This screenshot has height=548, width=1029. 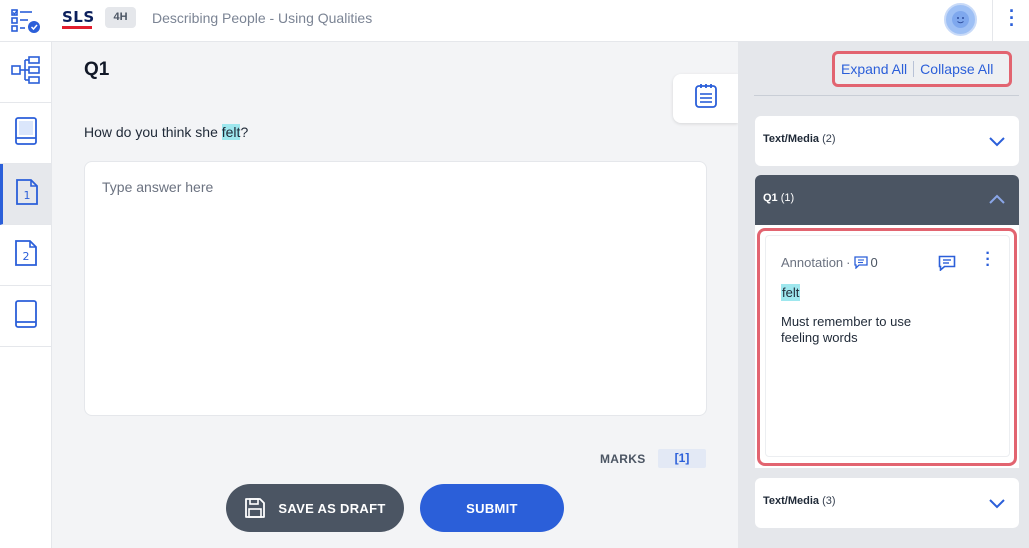 I want to click on page-1-icon: 1, so click(x=27, y=194).